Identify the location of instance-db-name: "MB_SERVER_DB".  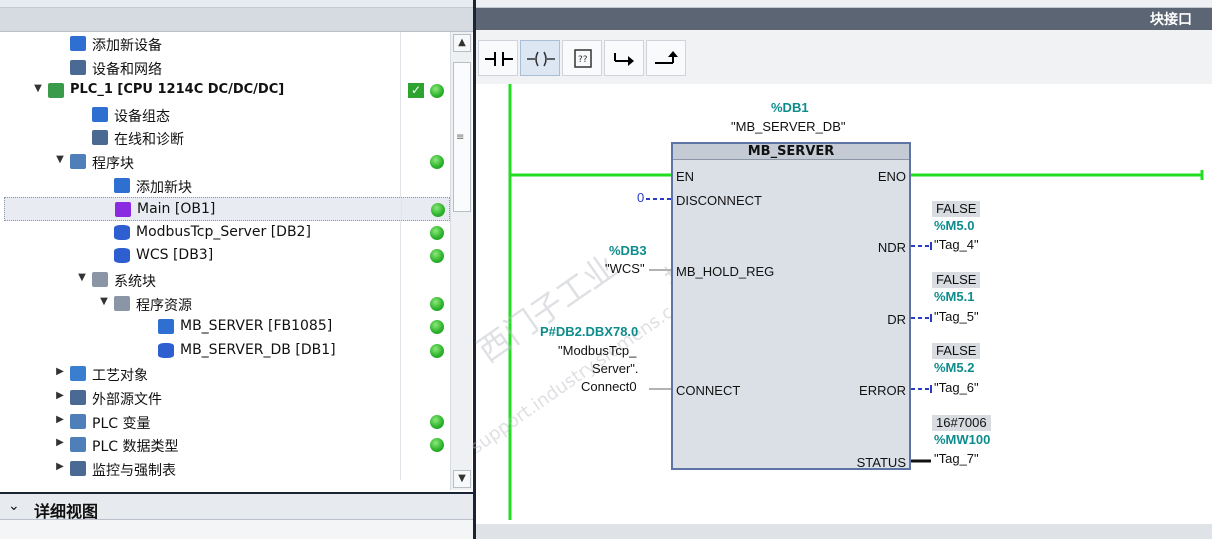
(788, 126).